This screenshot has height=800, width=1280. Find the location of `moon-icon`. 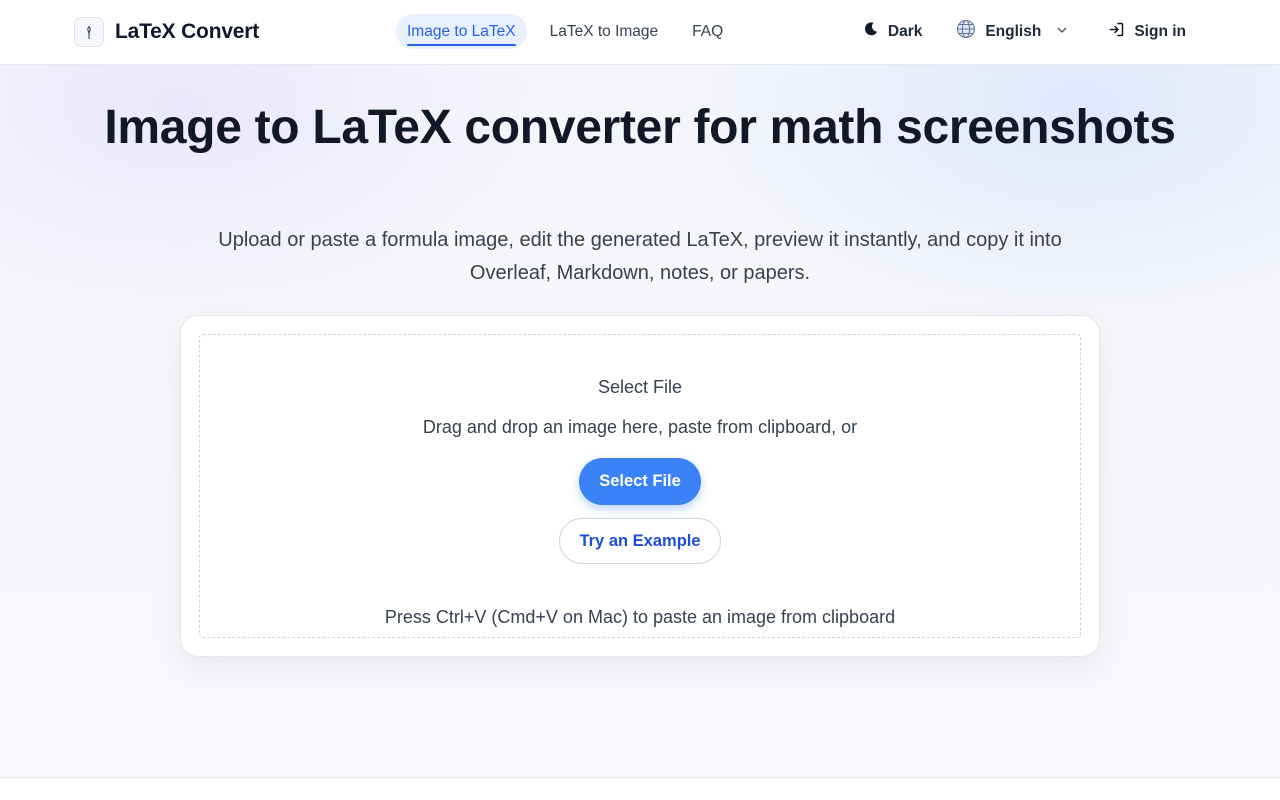

moon-icon is located at coordinates (871, 31).